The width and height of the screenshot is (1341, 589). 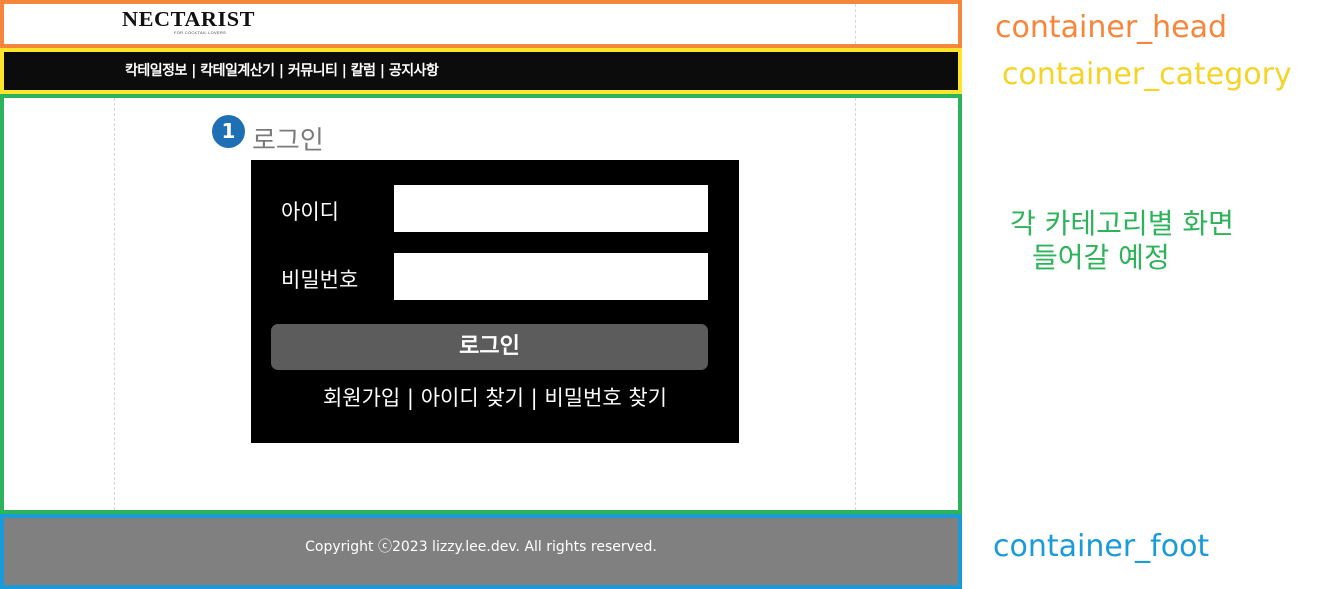 I want to click on annotation-main: 각 카테고리별 화면 들어갈 예정, so click(x=1122, y=241).